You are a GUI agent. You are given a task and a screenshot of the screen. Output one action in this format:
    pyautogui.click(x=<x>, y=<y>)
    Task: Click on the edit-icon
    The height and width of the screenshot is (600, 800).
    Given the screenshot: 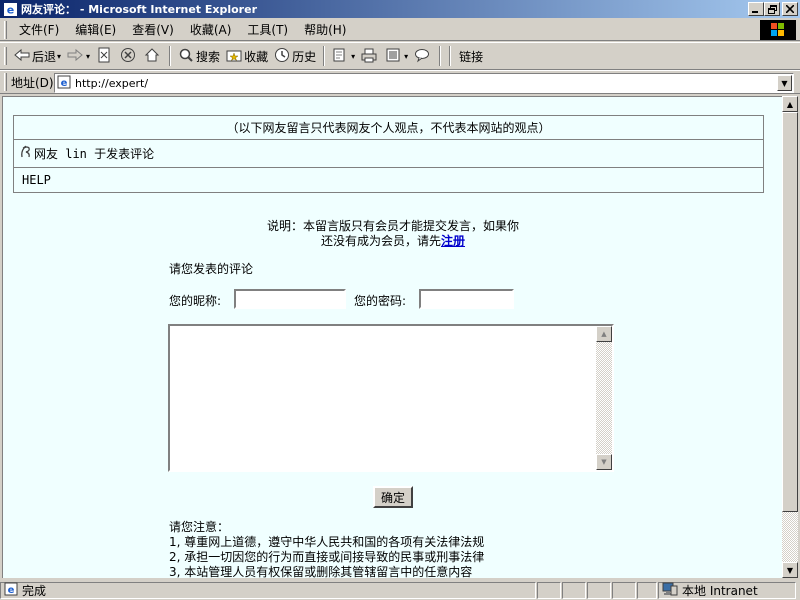 What is the action you would take?
    pyautogui.click(x=394, y=56)
    